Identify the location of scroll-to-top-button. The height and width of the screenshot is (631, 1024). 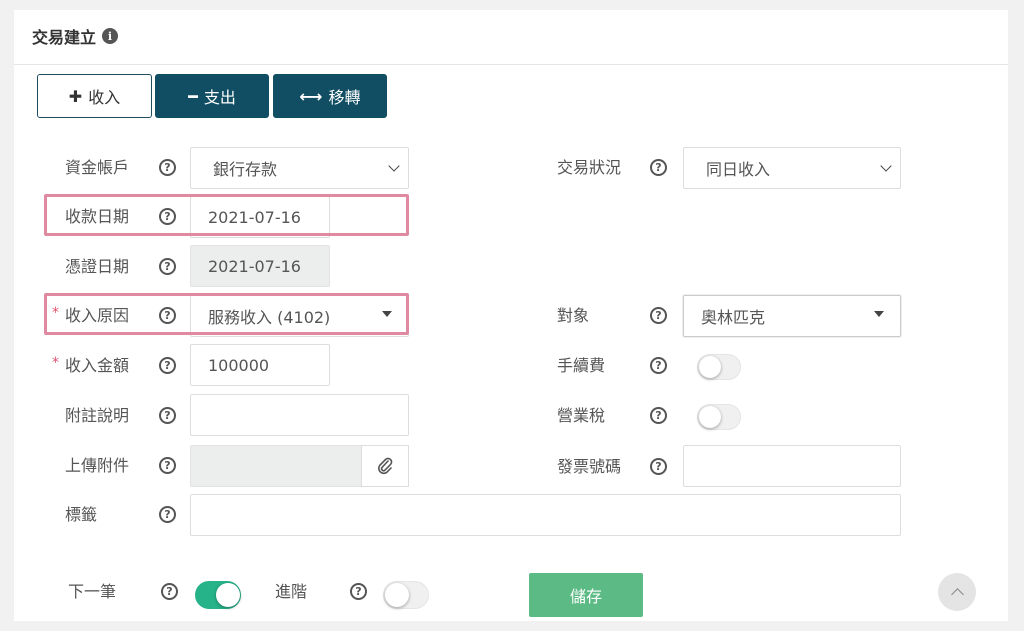
(957, 592).